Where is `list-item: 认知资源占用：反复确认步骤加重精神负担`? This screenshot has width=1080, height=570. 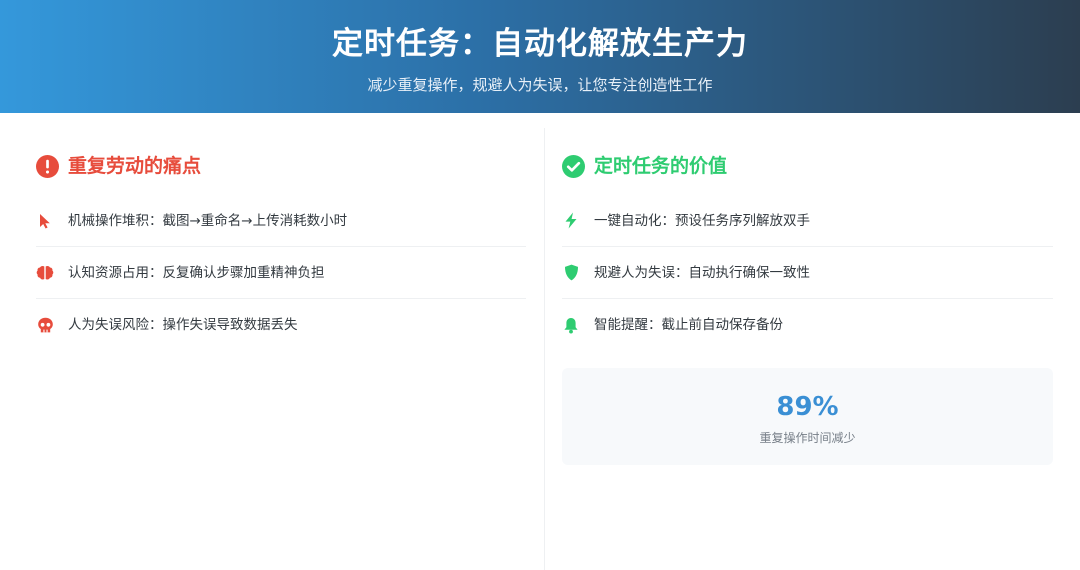 list-item: 认知资源占用：反复确认步骤加重精神负担 is located at coordinates (281, 273).